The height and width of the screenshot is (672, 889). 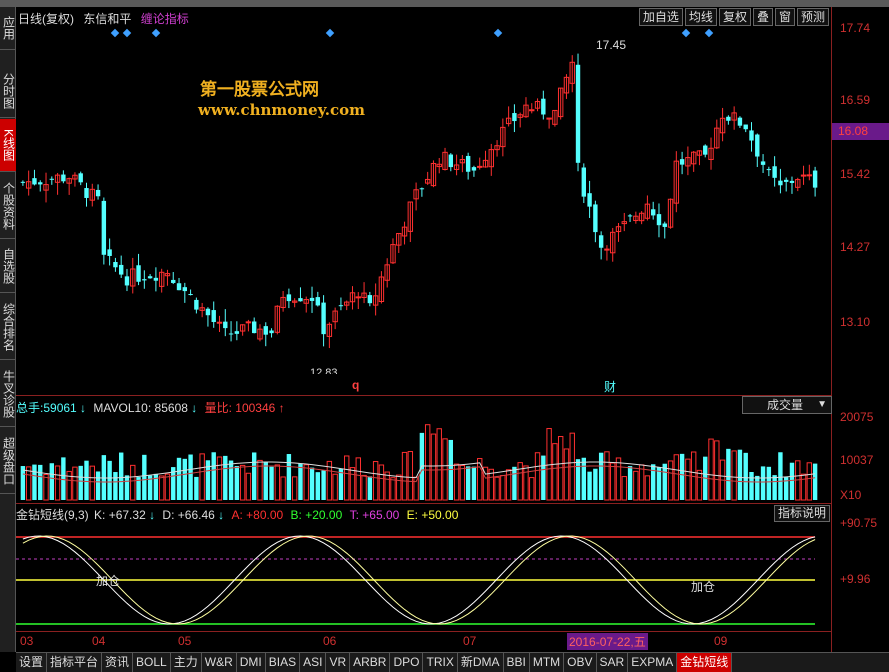 What do you see at coordinates (607, 641) in the screenshot?
I see `cursor-date: 2016-07-22,五` at bounding box center [607, 641].